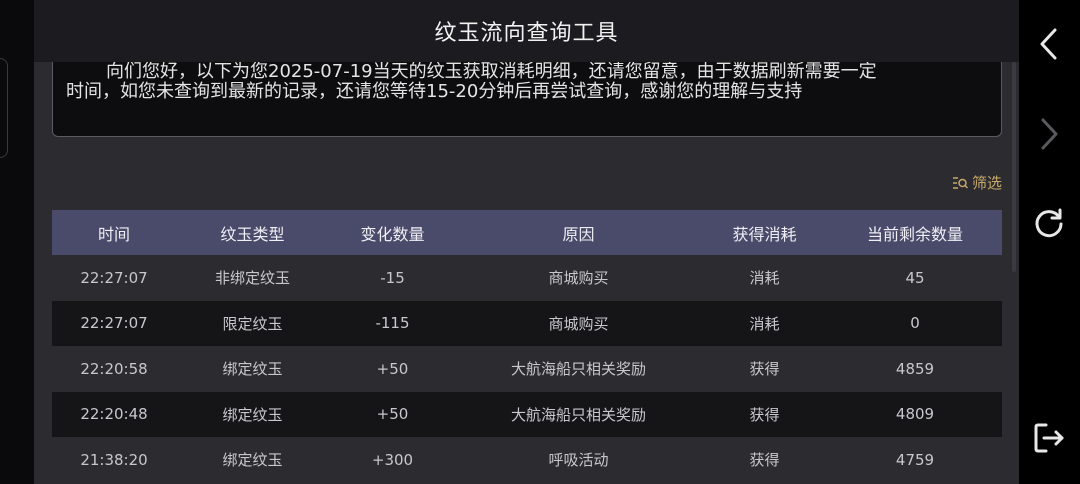 The height and width of the screenshot is (484, 1080). I want to click on header-time: 时间, so click(113, 234).